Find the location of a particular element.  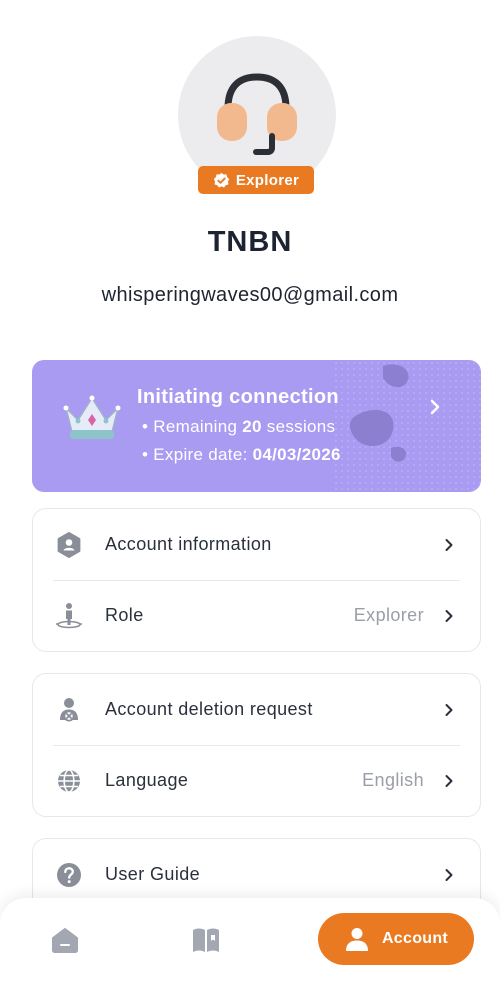

role-icon is located at coordinates (69, 616).